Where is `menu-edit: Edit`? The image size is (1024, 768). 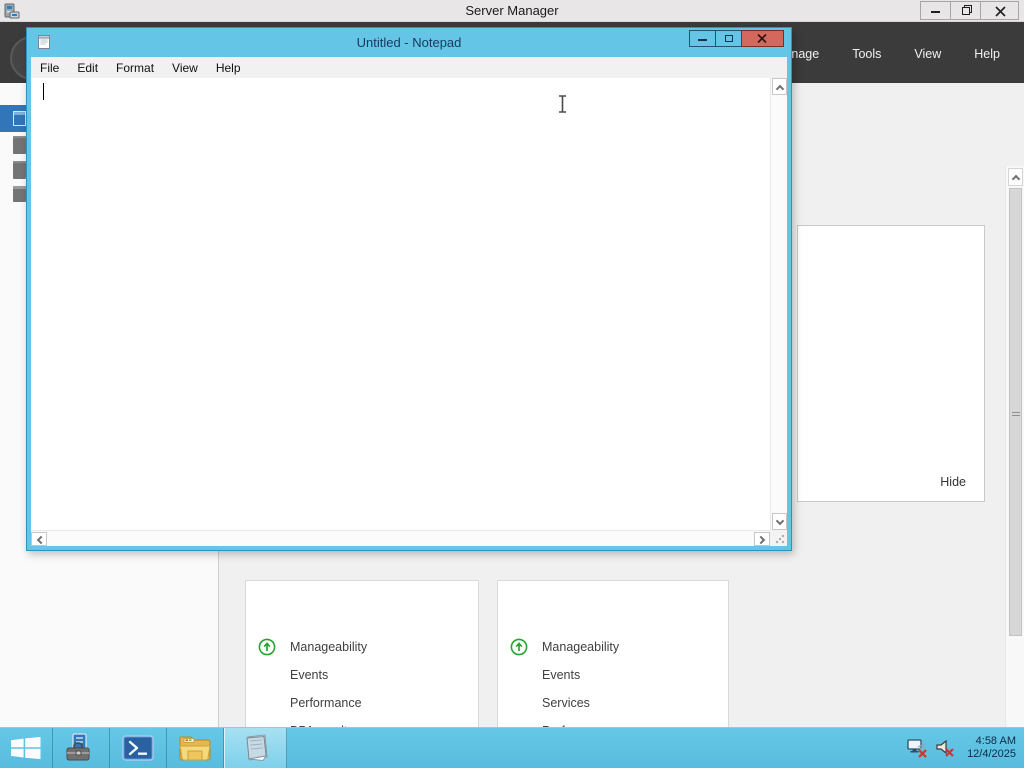 menu-edit: Edit is located at coordinates (87, 68).